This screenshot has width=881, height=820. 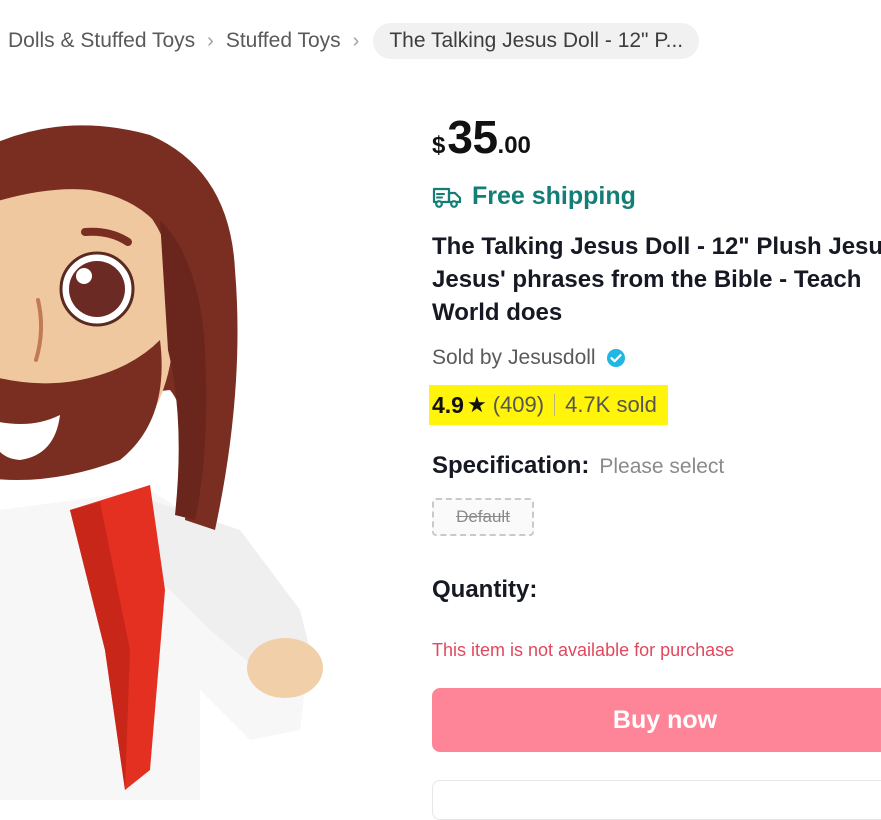 What do you see at coordinates (511, 465) in the screenshot?
I see `specification-label: Specification:` at bounding box center [511, 465].